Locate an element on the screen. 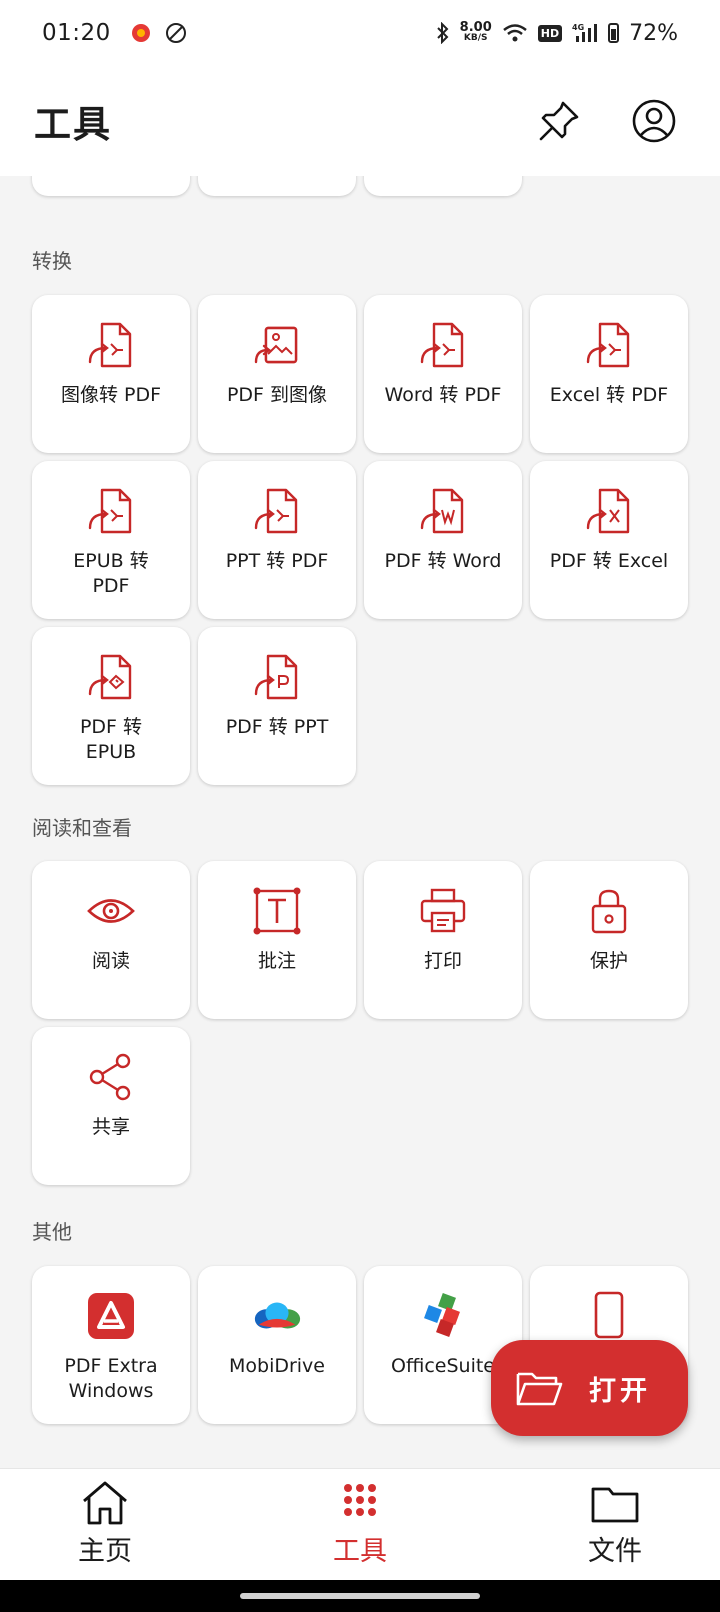  nav-home: 主页 is located at coordinates (105, 1523).